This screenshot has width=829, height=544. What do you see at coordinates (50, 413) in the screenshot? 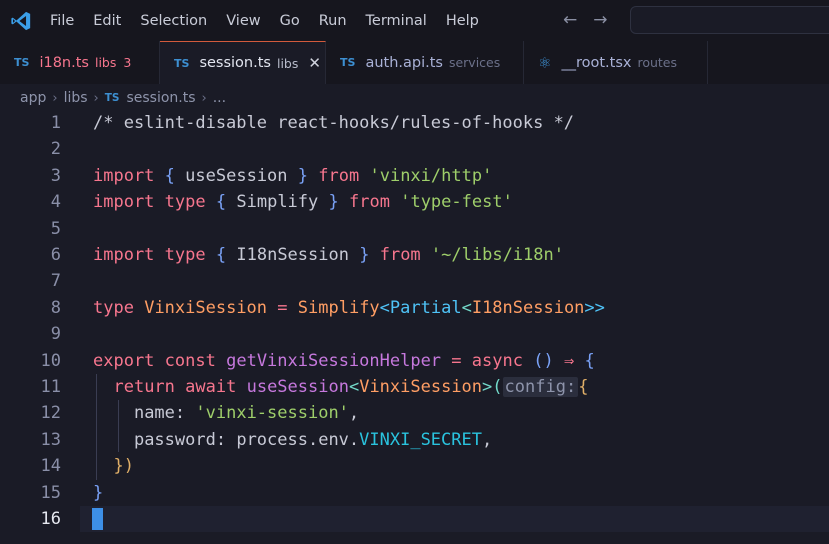
I see `line-number: 12` at bounding box center [50, 413].